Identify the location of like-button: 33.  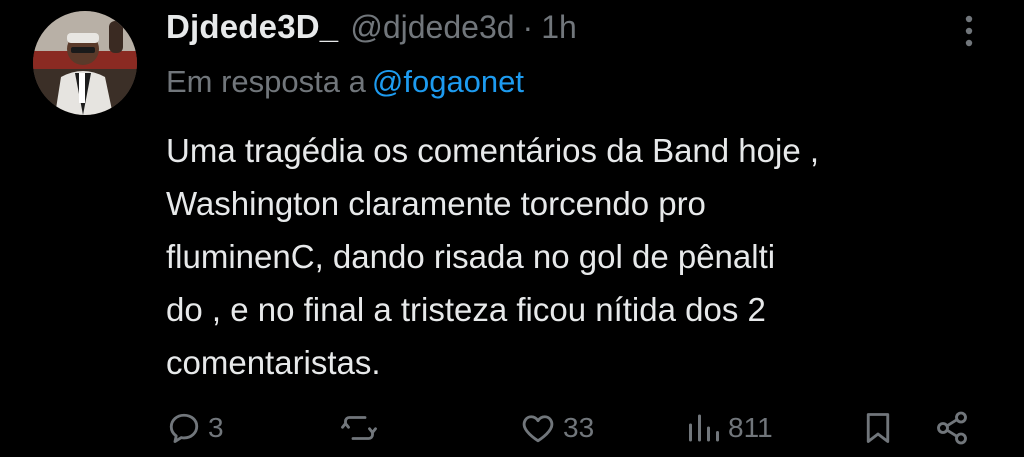
(556, 428).